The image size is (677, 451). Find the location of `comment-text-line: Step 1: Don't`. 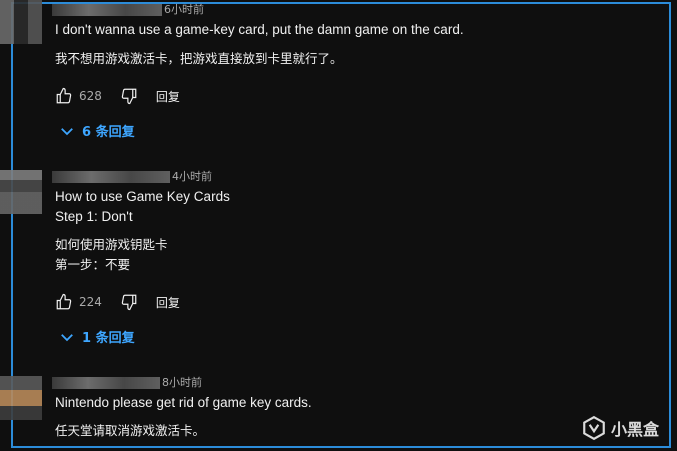

comment-text-line: Step 1: Don't is located at coordinates (94, 216).